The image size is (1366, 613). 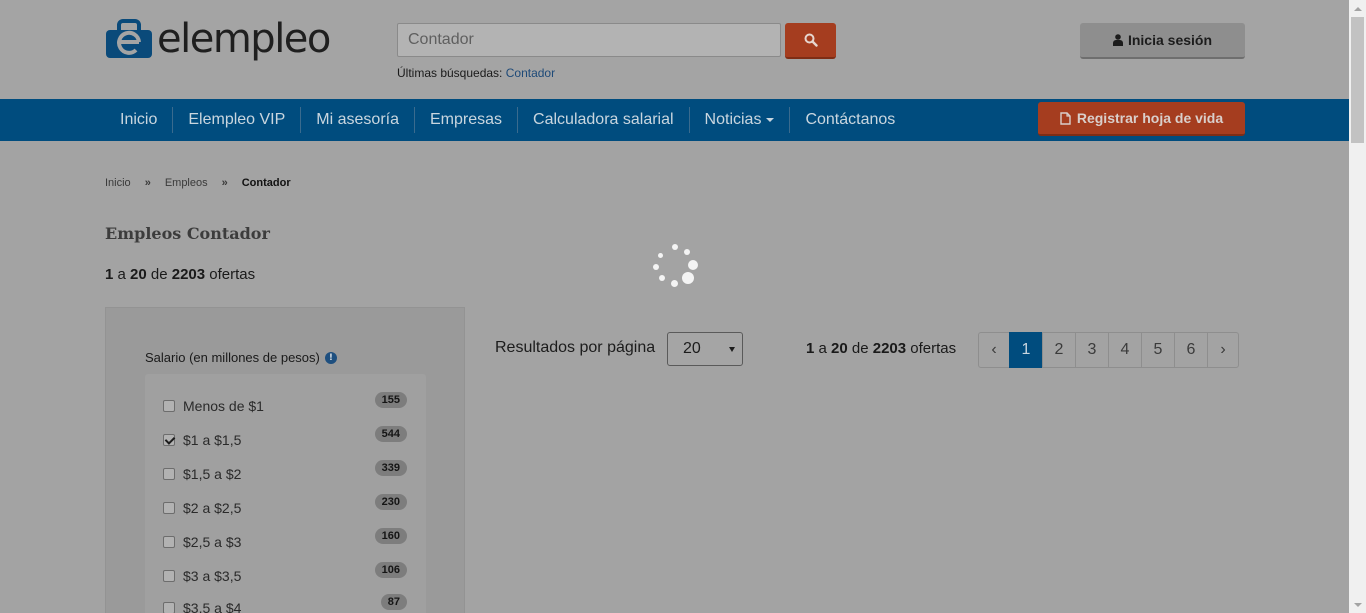 I want to click on results-per-page-label: Resultados por página, so click(x=575, y=347).